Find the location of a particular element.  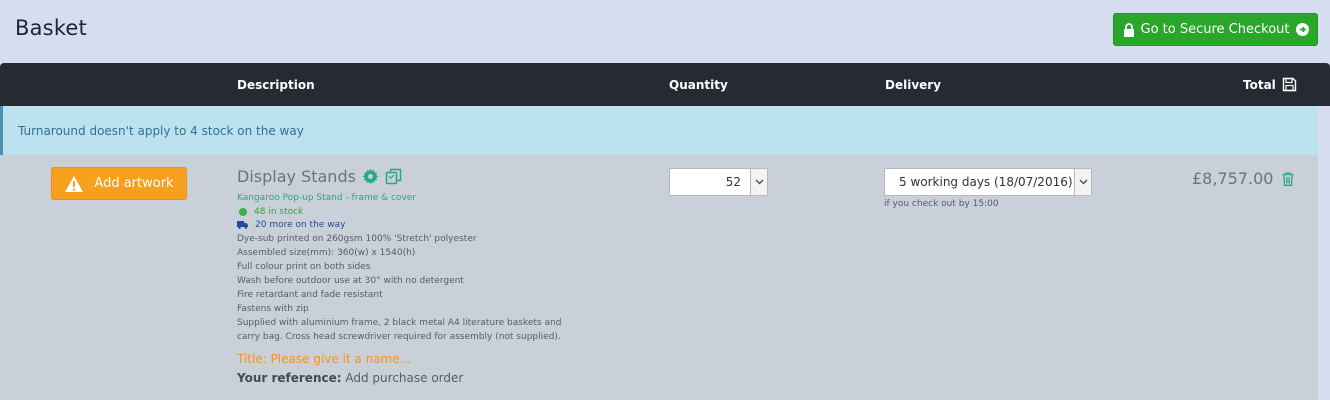

lock-icon is located at coordinates (1128, 29).